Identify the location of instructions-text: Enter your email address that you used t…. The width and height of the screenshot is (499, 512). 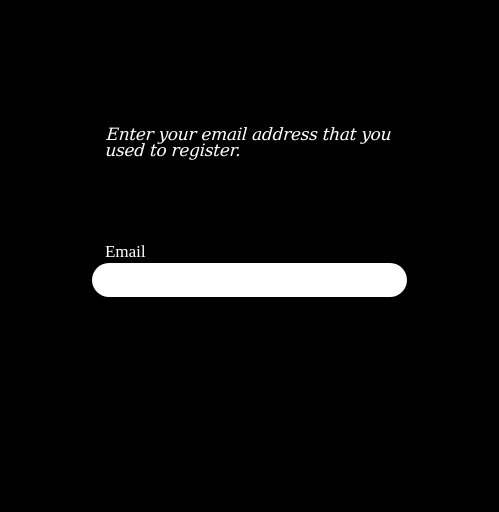
(248, 143).